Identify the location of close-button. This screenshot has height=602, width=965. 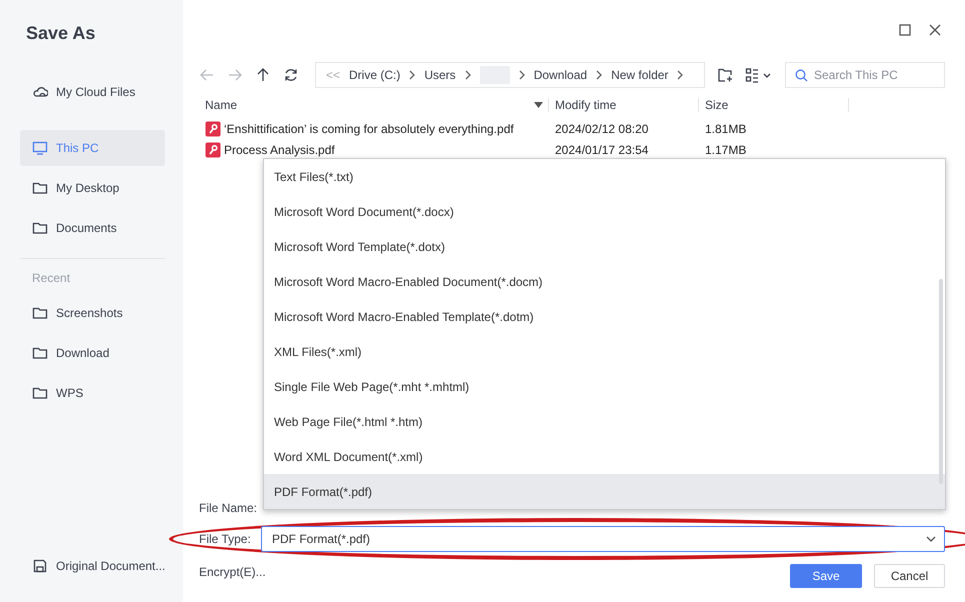
(935, 30).